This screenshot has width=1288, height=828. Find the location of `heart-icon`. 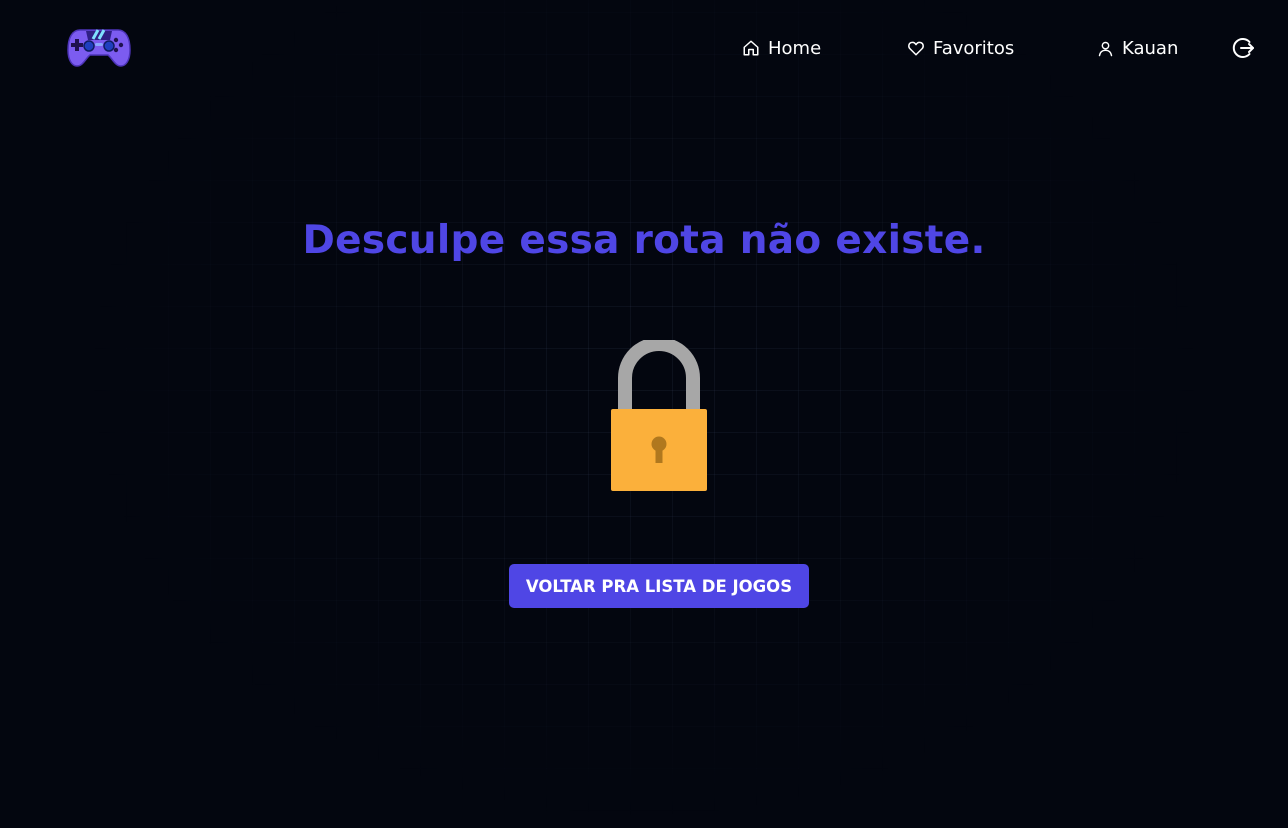

heart-icon is located at coordinates (916, 48).